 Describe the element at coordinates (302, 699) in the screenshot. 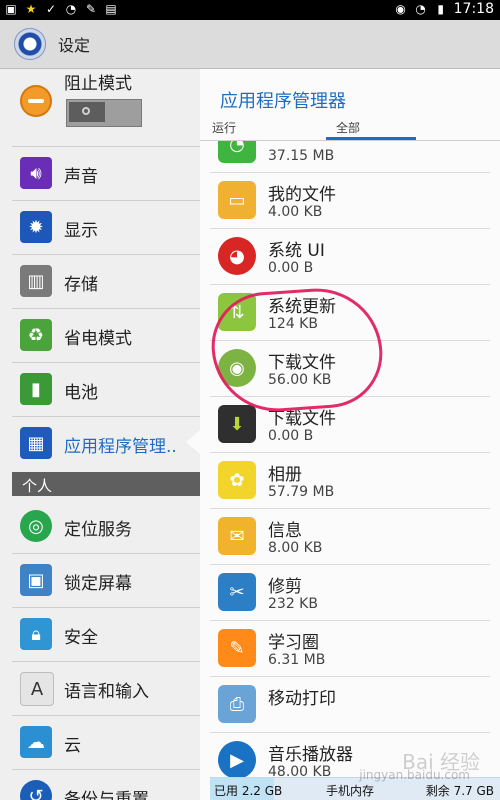

I see `app-name: 移动打印` at that location.